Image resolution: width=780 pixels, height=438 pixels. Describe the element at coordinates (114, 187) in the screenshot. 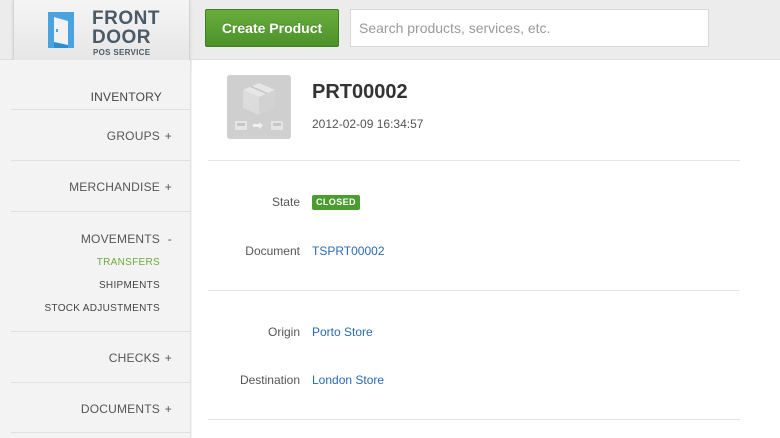

I see `sidebar-item-label: MERCHANDISE` at that location.